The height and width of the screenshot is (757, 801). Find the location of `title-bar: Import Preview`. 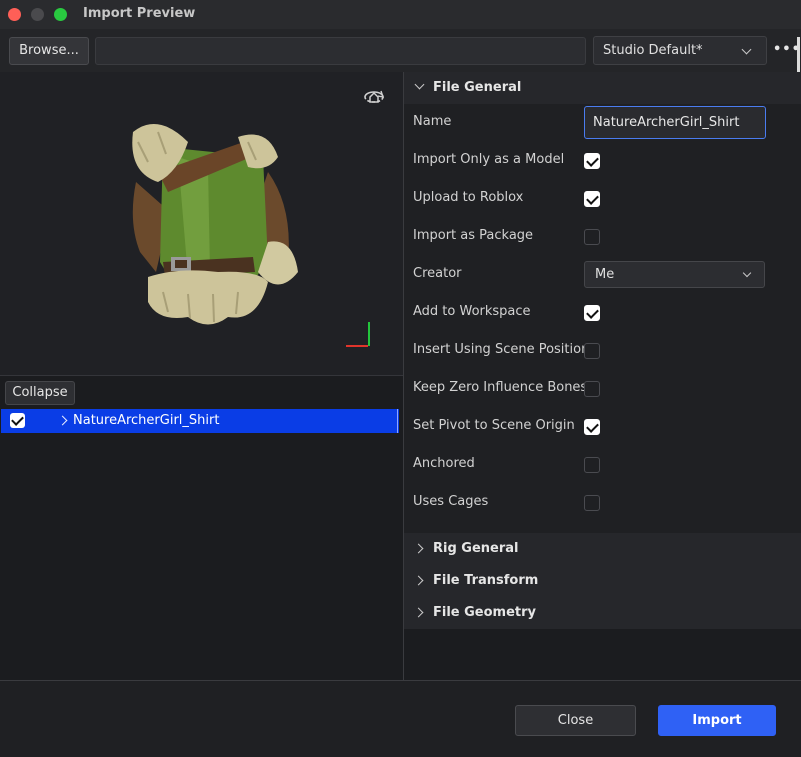

title-bar: Import Preview is located at coordinates (400, 14).